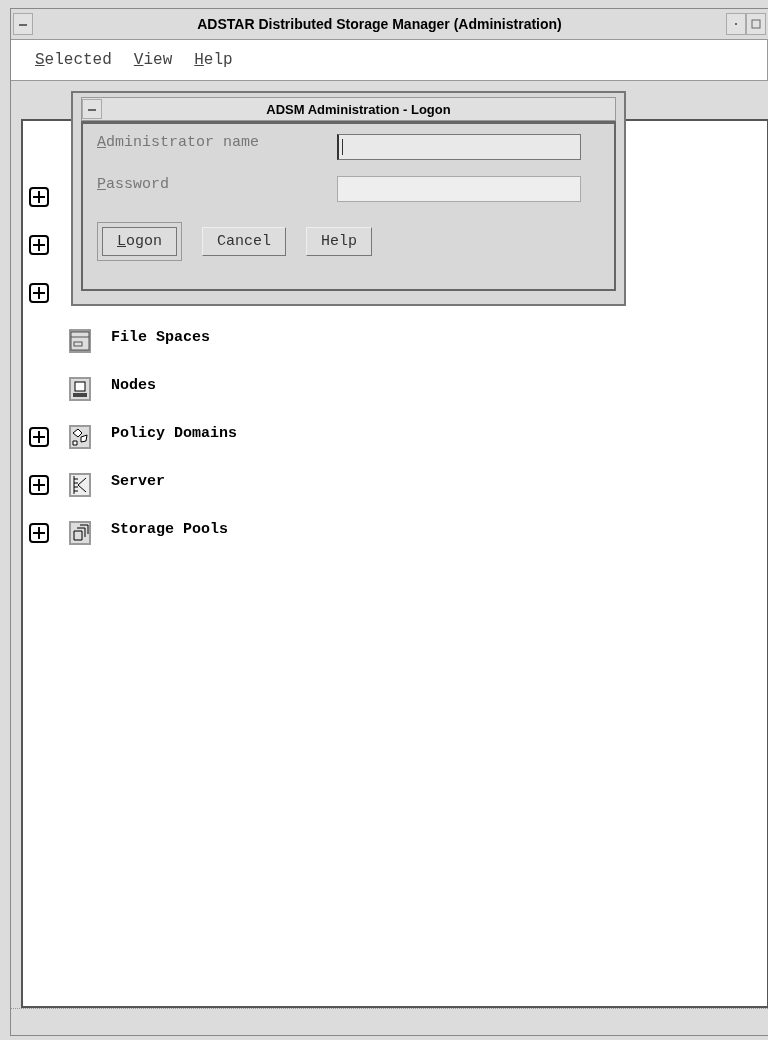 The width and height of the screenshot is (768, 1040). Describe the element at coordinates (174, 433) in the screenshot. I see `tree-item: Policy Domains` at that location.